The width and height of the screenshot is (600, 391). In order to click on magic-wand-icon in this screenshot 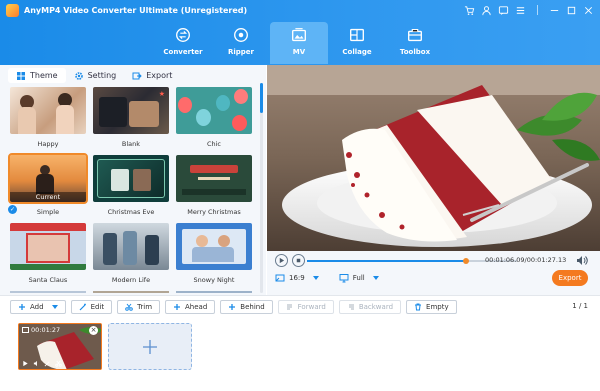, I will do `click(47, 363)`.